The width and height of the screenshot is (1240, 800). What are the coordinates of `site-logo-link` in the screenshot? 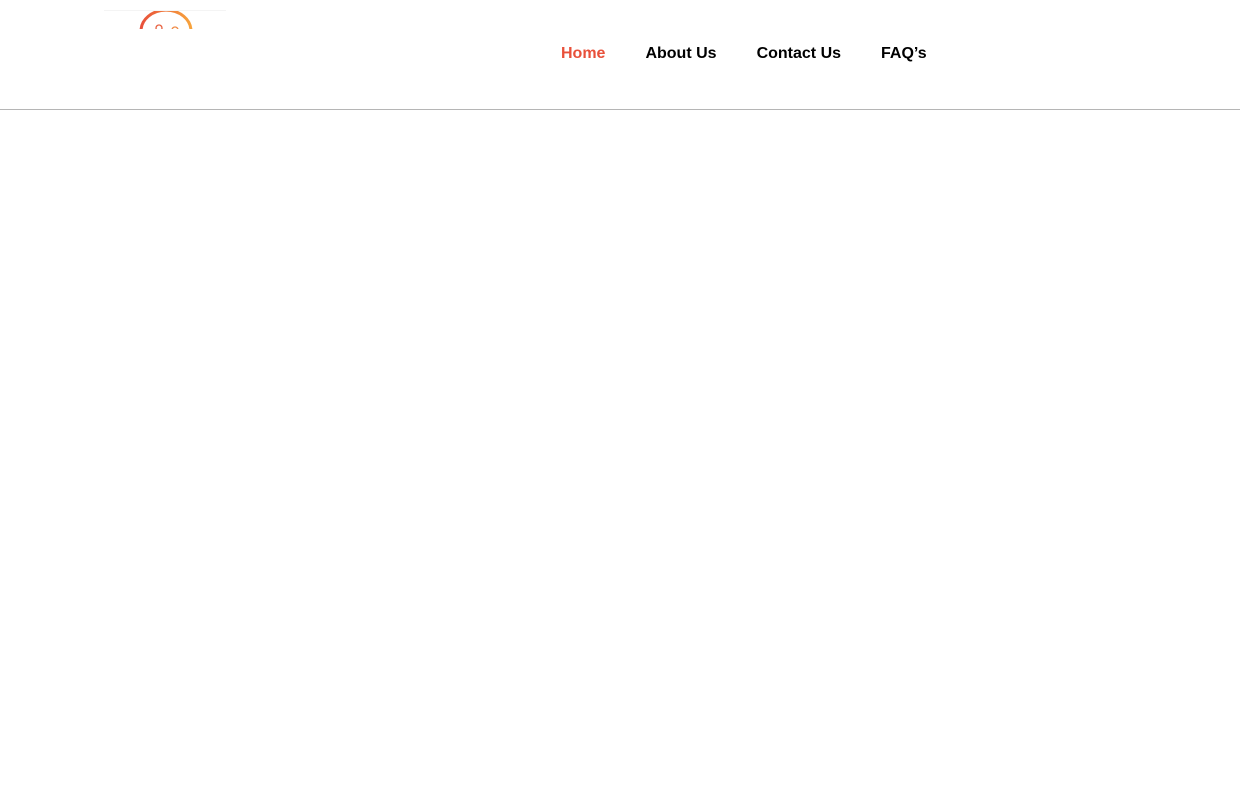 It's located at (165, 19).